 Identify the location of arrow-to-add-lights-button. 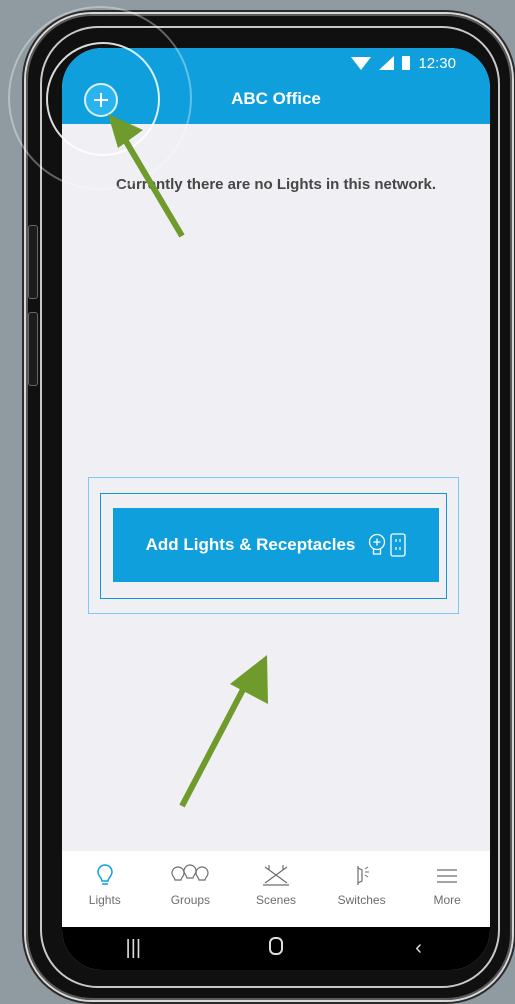
(223, 731).